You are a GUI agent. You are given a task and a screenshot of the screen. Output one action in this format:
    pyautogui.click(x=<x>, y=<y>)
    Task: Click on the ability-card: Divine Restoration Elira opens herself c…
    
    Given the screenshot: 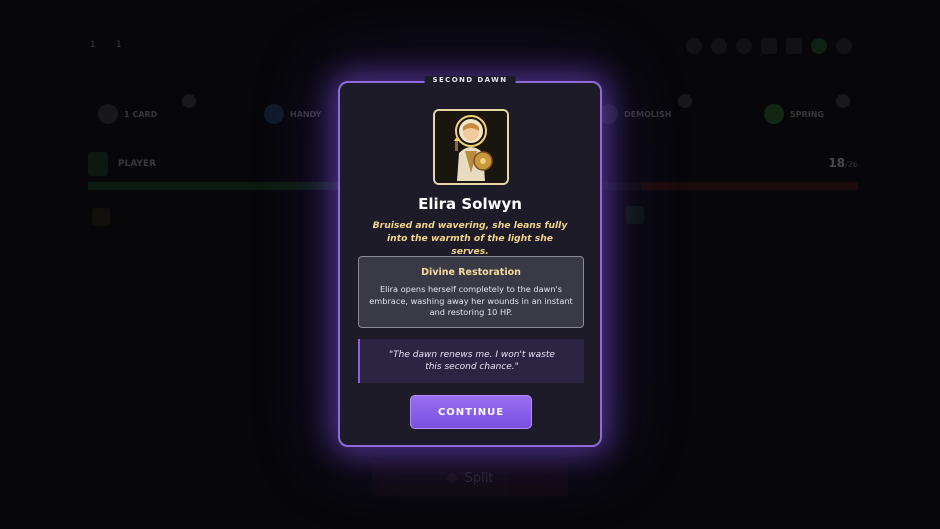 What is the action you would take?
    pyautogui.click(x=471, y=292)
    